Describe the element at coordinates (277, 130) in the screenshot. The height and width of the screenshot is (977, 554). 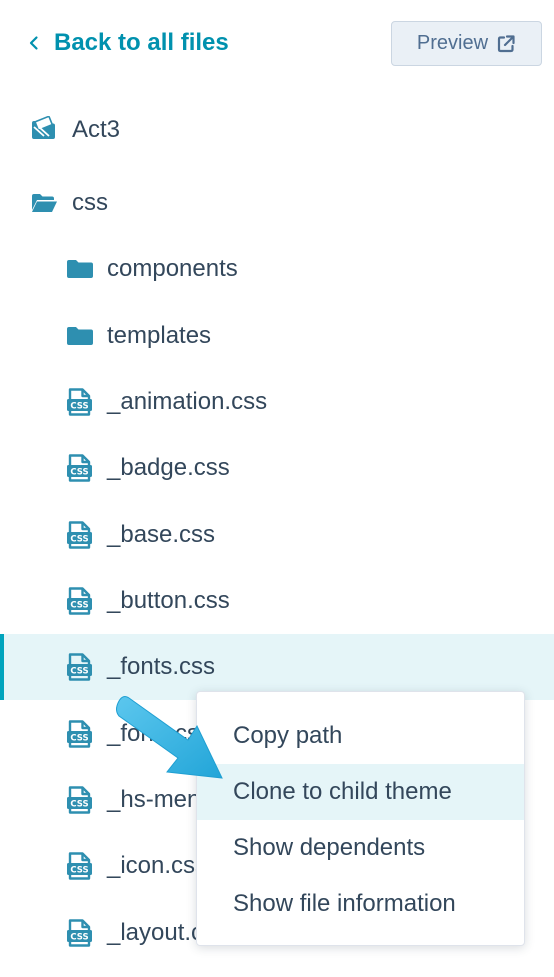
I see `tree-item: Act3` at that location.